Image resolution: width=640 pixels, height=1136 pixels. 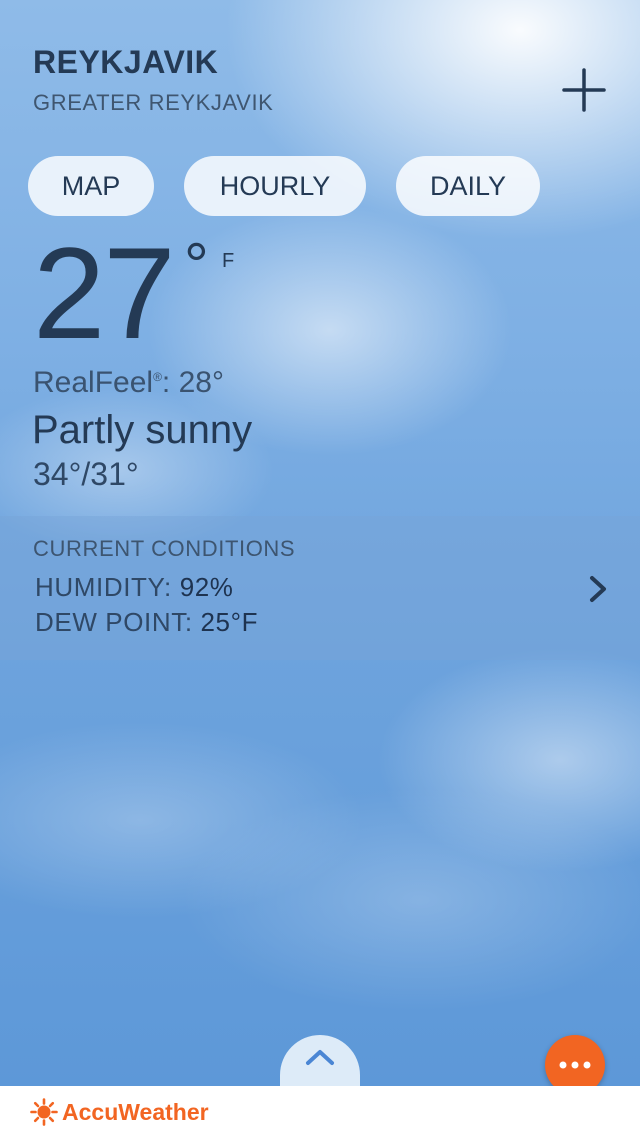 I want to click on tab-hourly-label: HOURLY, so click(x=275, y=185).